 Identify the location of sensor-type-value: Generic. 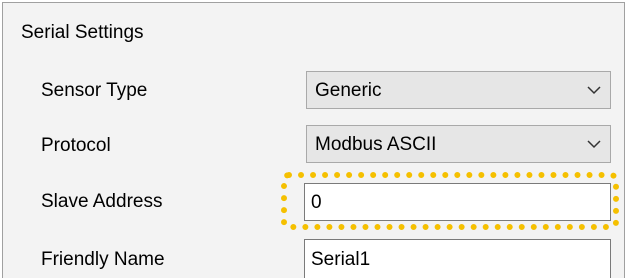
(348, 90).